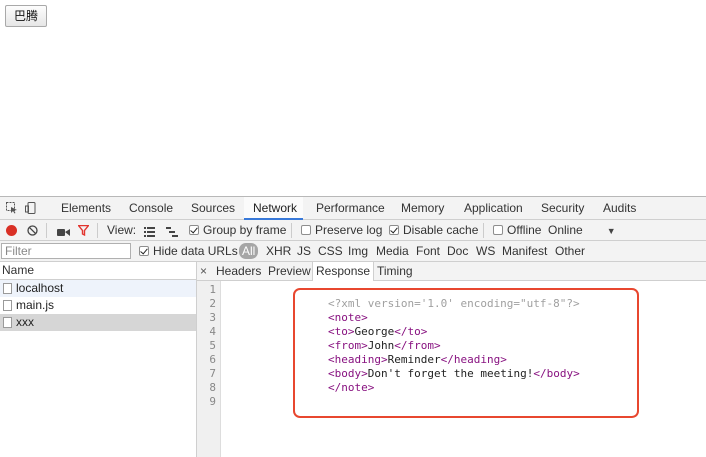 This screenshot has width=706, height=457. Describe the element at coordinates (122, 230) in the screenshot. I see `view-label: View:` at that location.